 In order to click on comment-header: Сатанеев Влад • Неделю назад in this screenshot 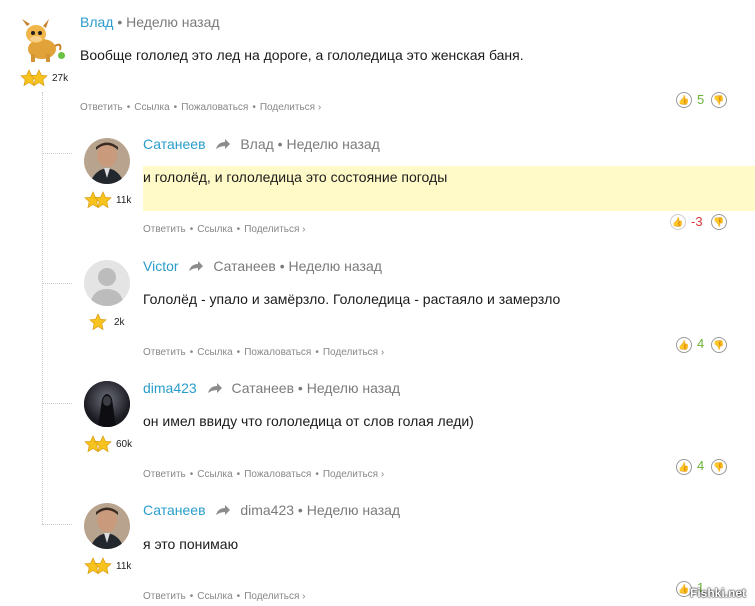, I will do `click(261, 144)`.